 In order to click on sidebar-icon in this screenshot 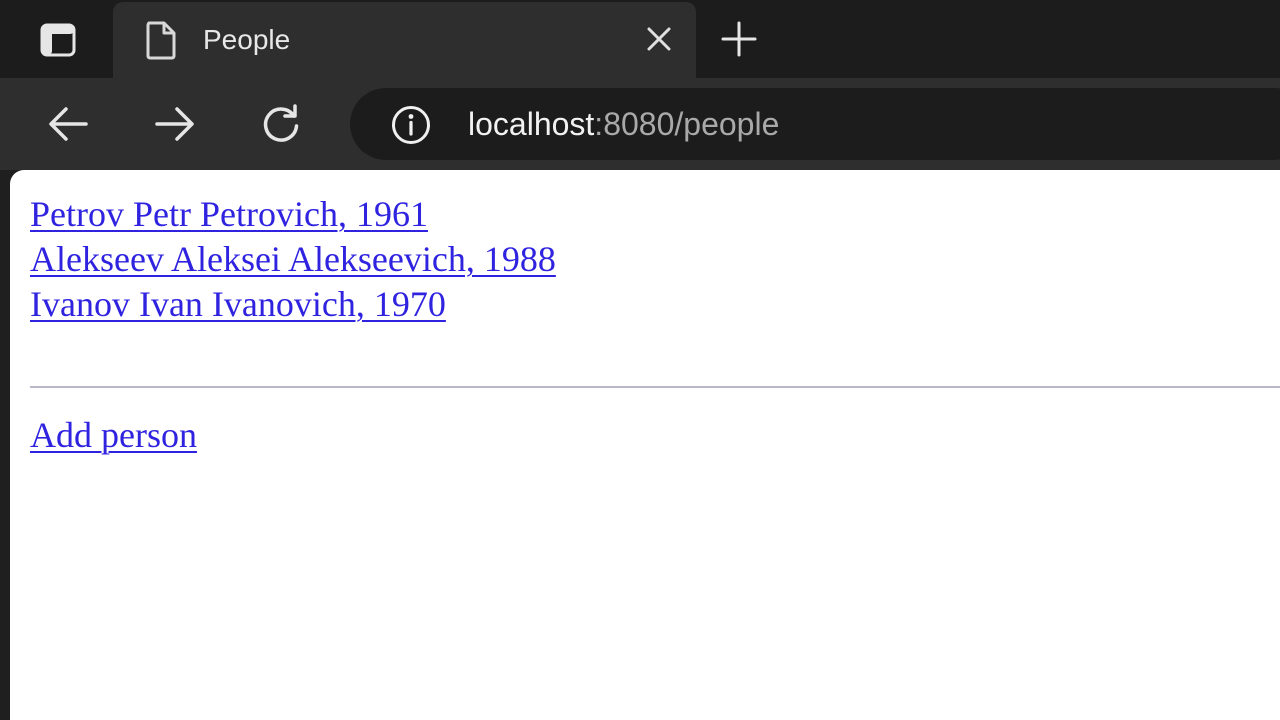, I will do `click(58, 40)`.